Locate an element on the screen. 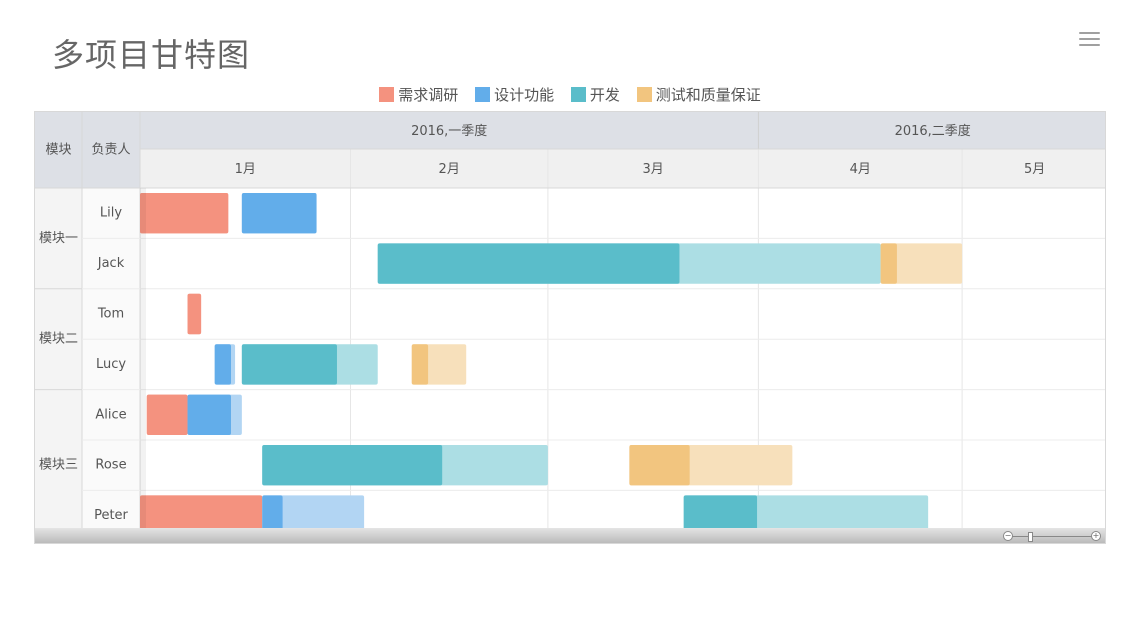 The height and width of the screenshot is (624, 1140). task-progress-Peter-需求调研 is located at coordinates (201, 511).